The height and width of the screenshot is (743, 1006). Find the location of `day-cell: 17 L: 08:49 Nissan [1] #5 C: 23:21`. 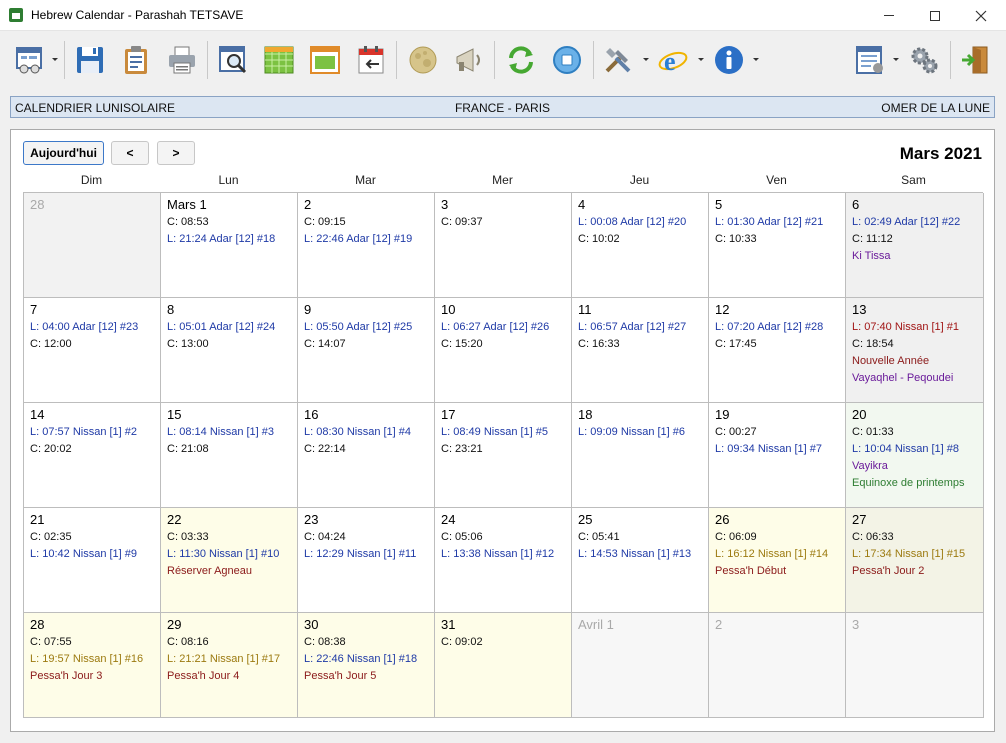

day-cell: 17 L: 08:49 Nissan [1] #5 C: 23:21 is located at coordinates (503, 455).